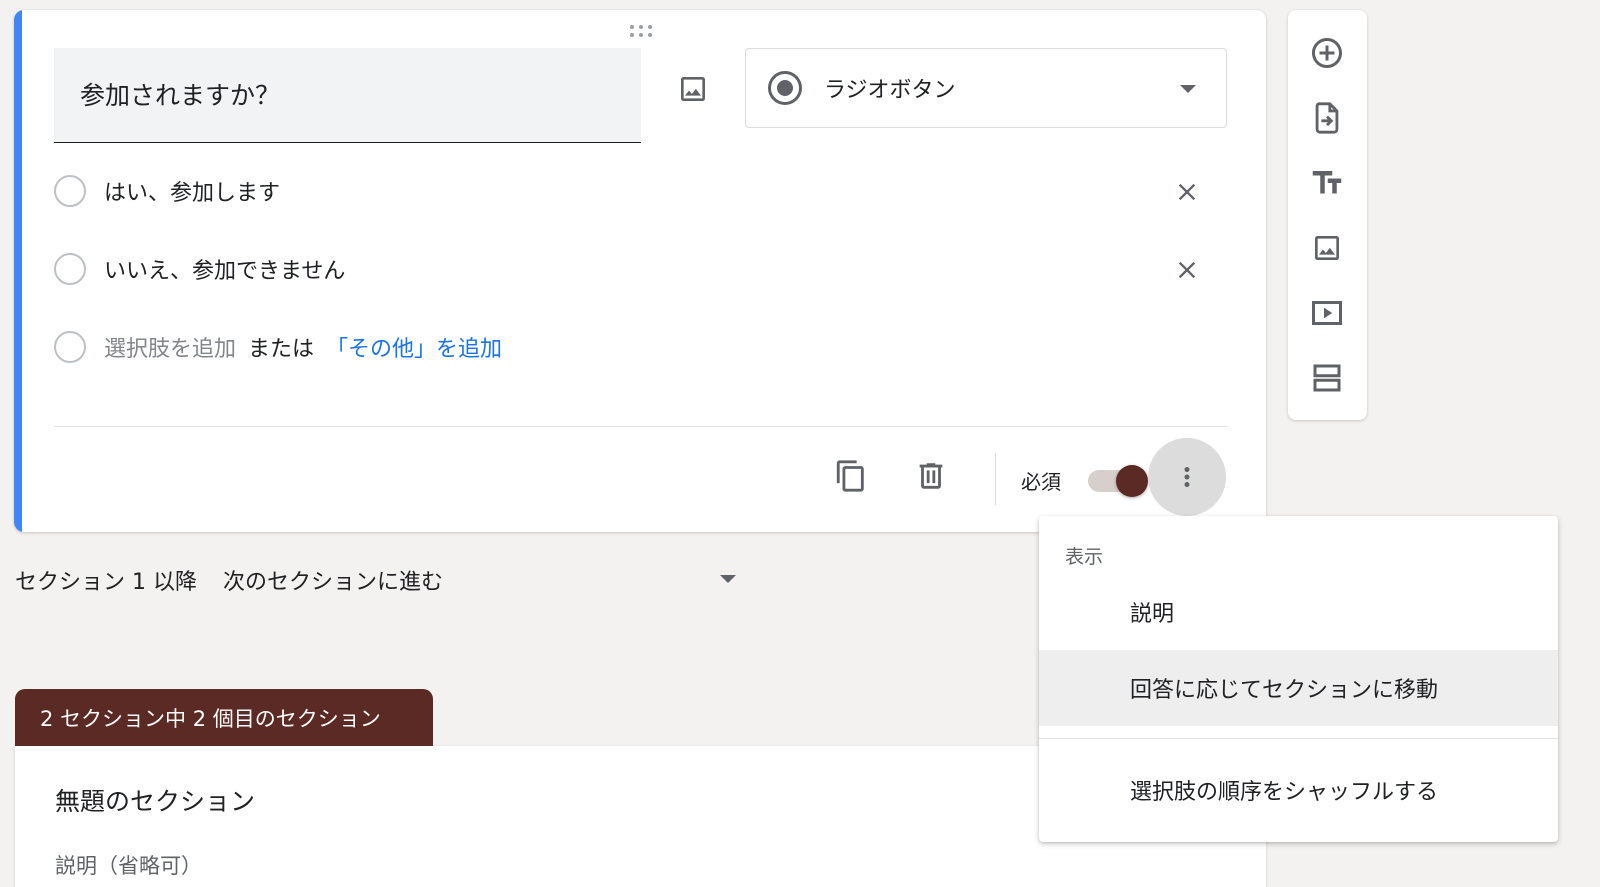 This screenshot has width=1600, height=887. Describe the element at coordinates (155, 800) in the screenshot. I see `section-title-input: 無題のセクション` at that location.